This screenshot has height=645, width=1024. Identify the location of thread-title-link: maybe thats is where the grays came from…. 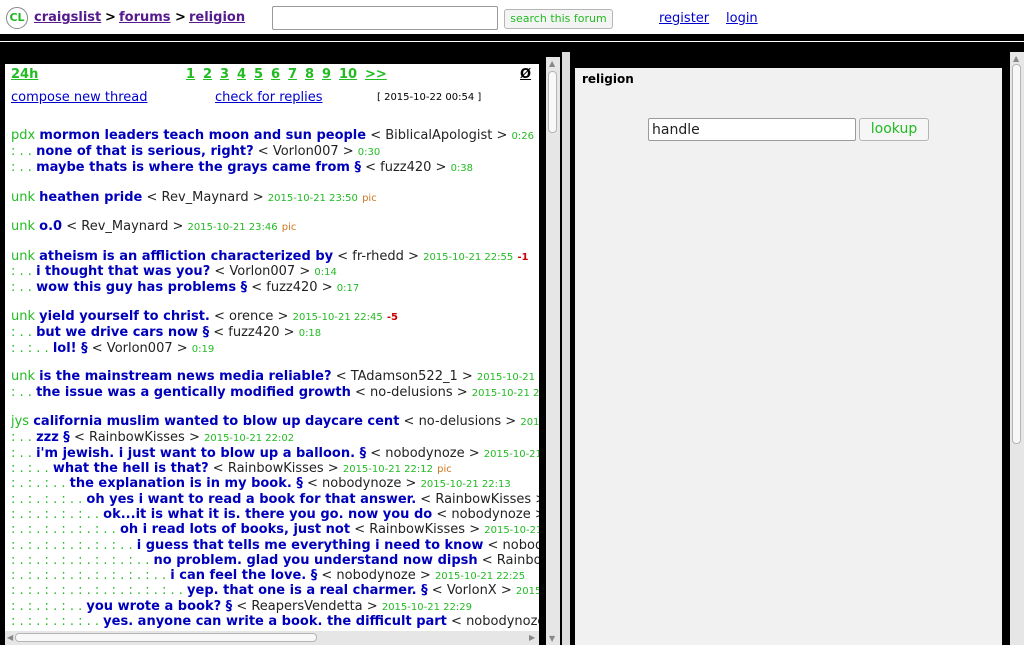
(198, 167).